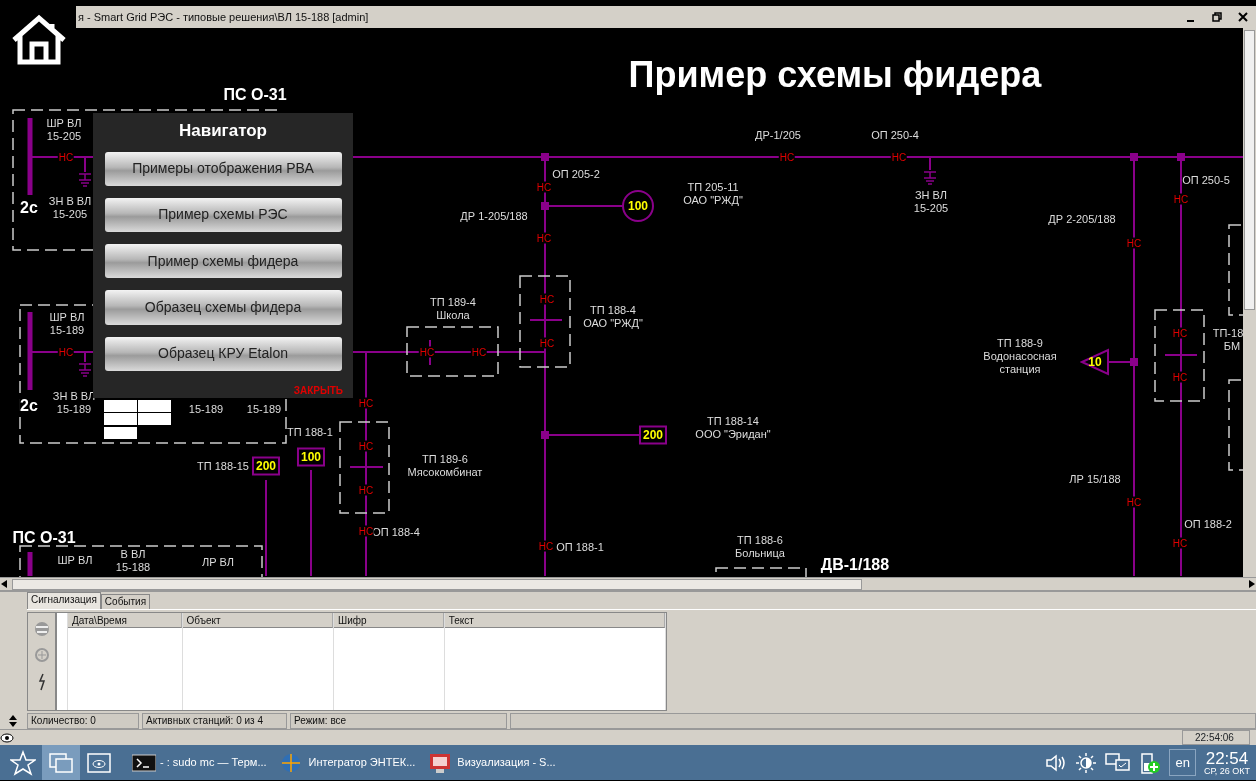 The image size is (1256, 781). Describe the element at coordinates (494, 216) in the screenshot. I see `diagram-label: ДР 1-205/188` at that location.